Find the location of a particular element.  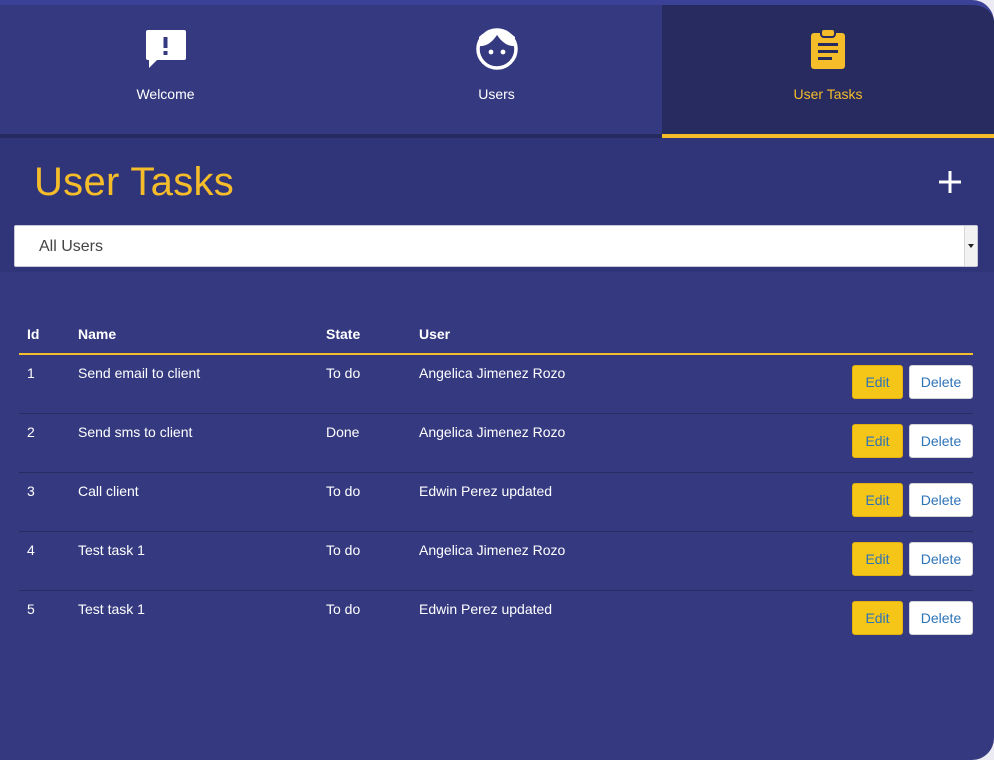

cell-state: Done is located at coordinates (364, 443).